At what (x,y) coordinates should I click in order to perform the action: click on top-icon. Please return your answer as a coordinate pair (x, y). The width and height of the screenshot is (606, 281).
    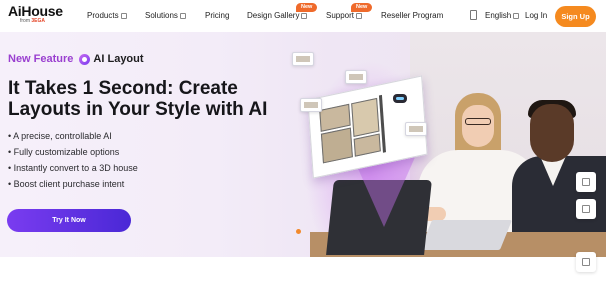
    Looking at the image, I should click on (586, 262).